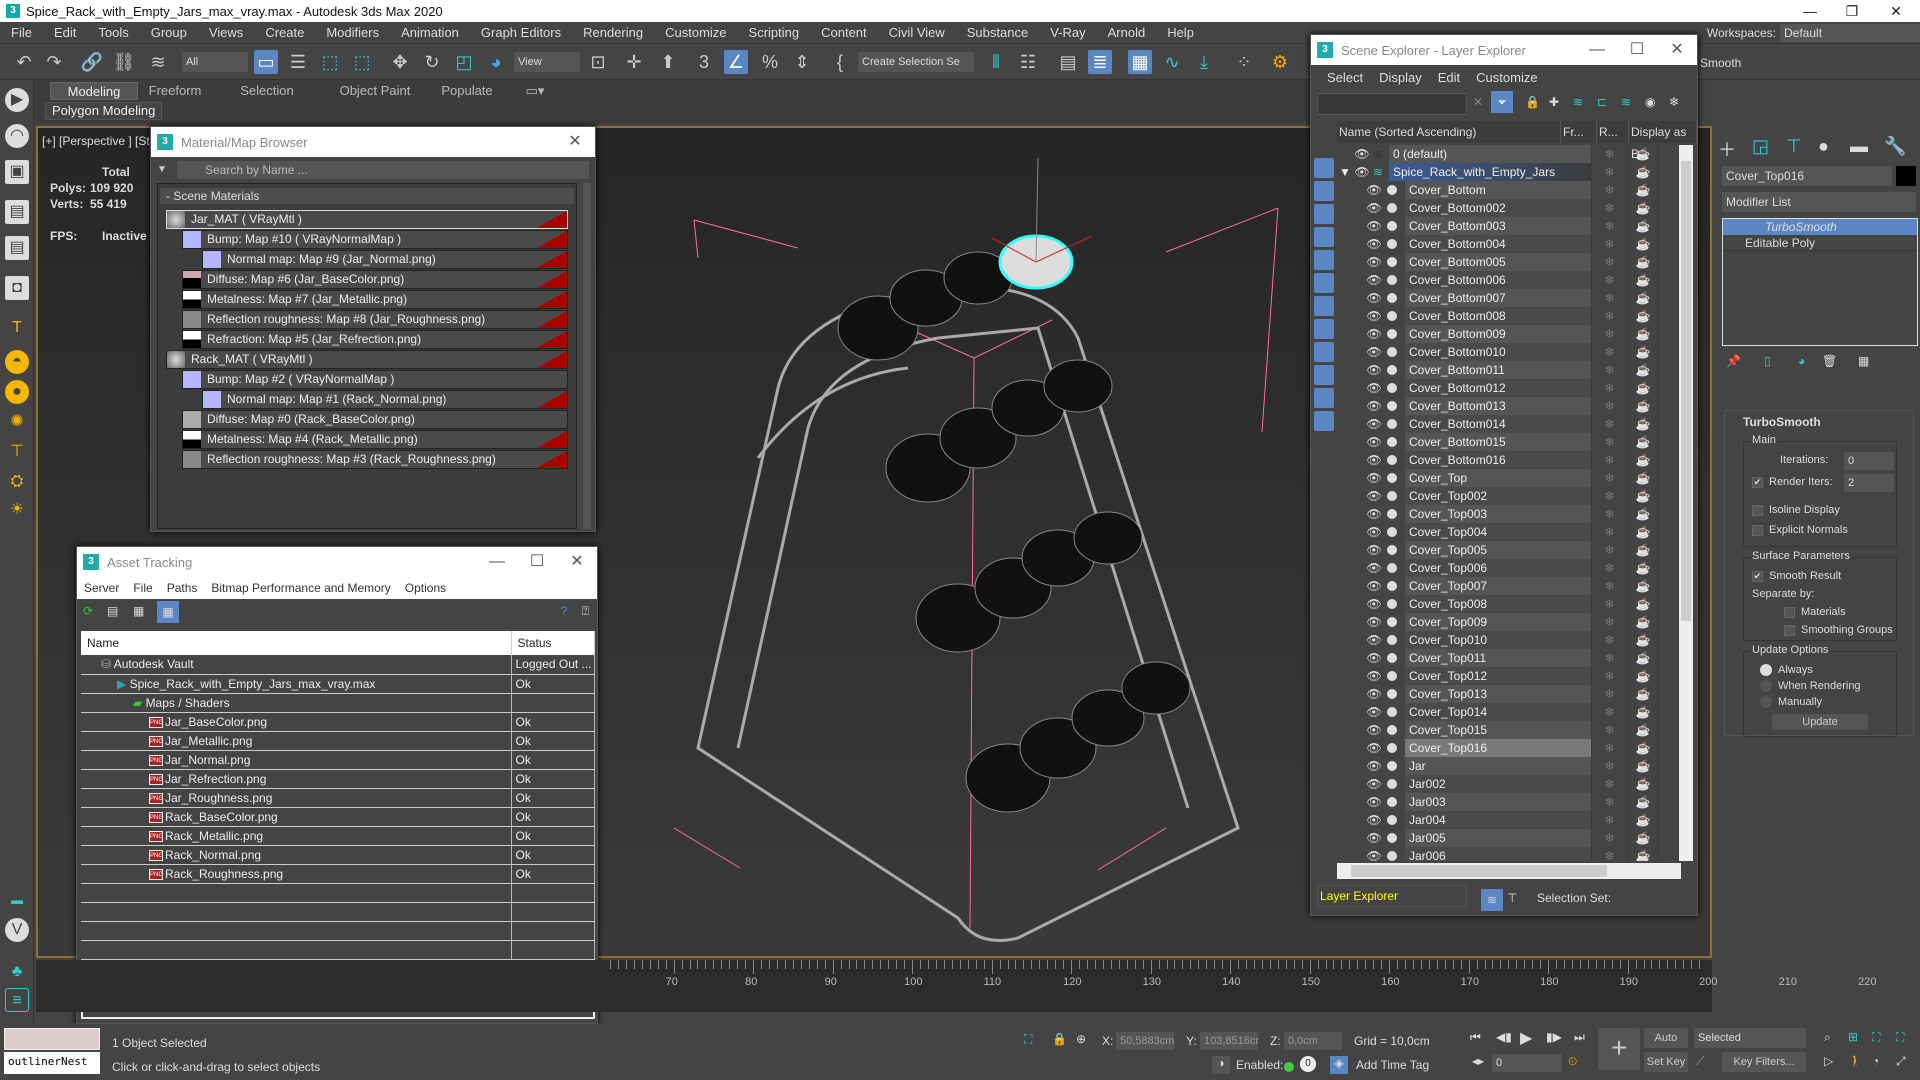 The height and width of the screenshot is (1080, 1920). I want to click on make-unique-icon: ◕, so click(1801, 361).